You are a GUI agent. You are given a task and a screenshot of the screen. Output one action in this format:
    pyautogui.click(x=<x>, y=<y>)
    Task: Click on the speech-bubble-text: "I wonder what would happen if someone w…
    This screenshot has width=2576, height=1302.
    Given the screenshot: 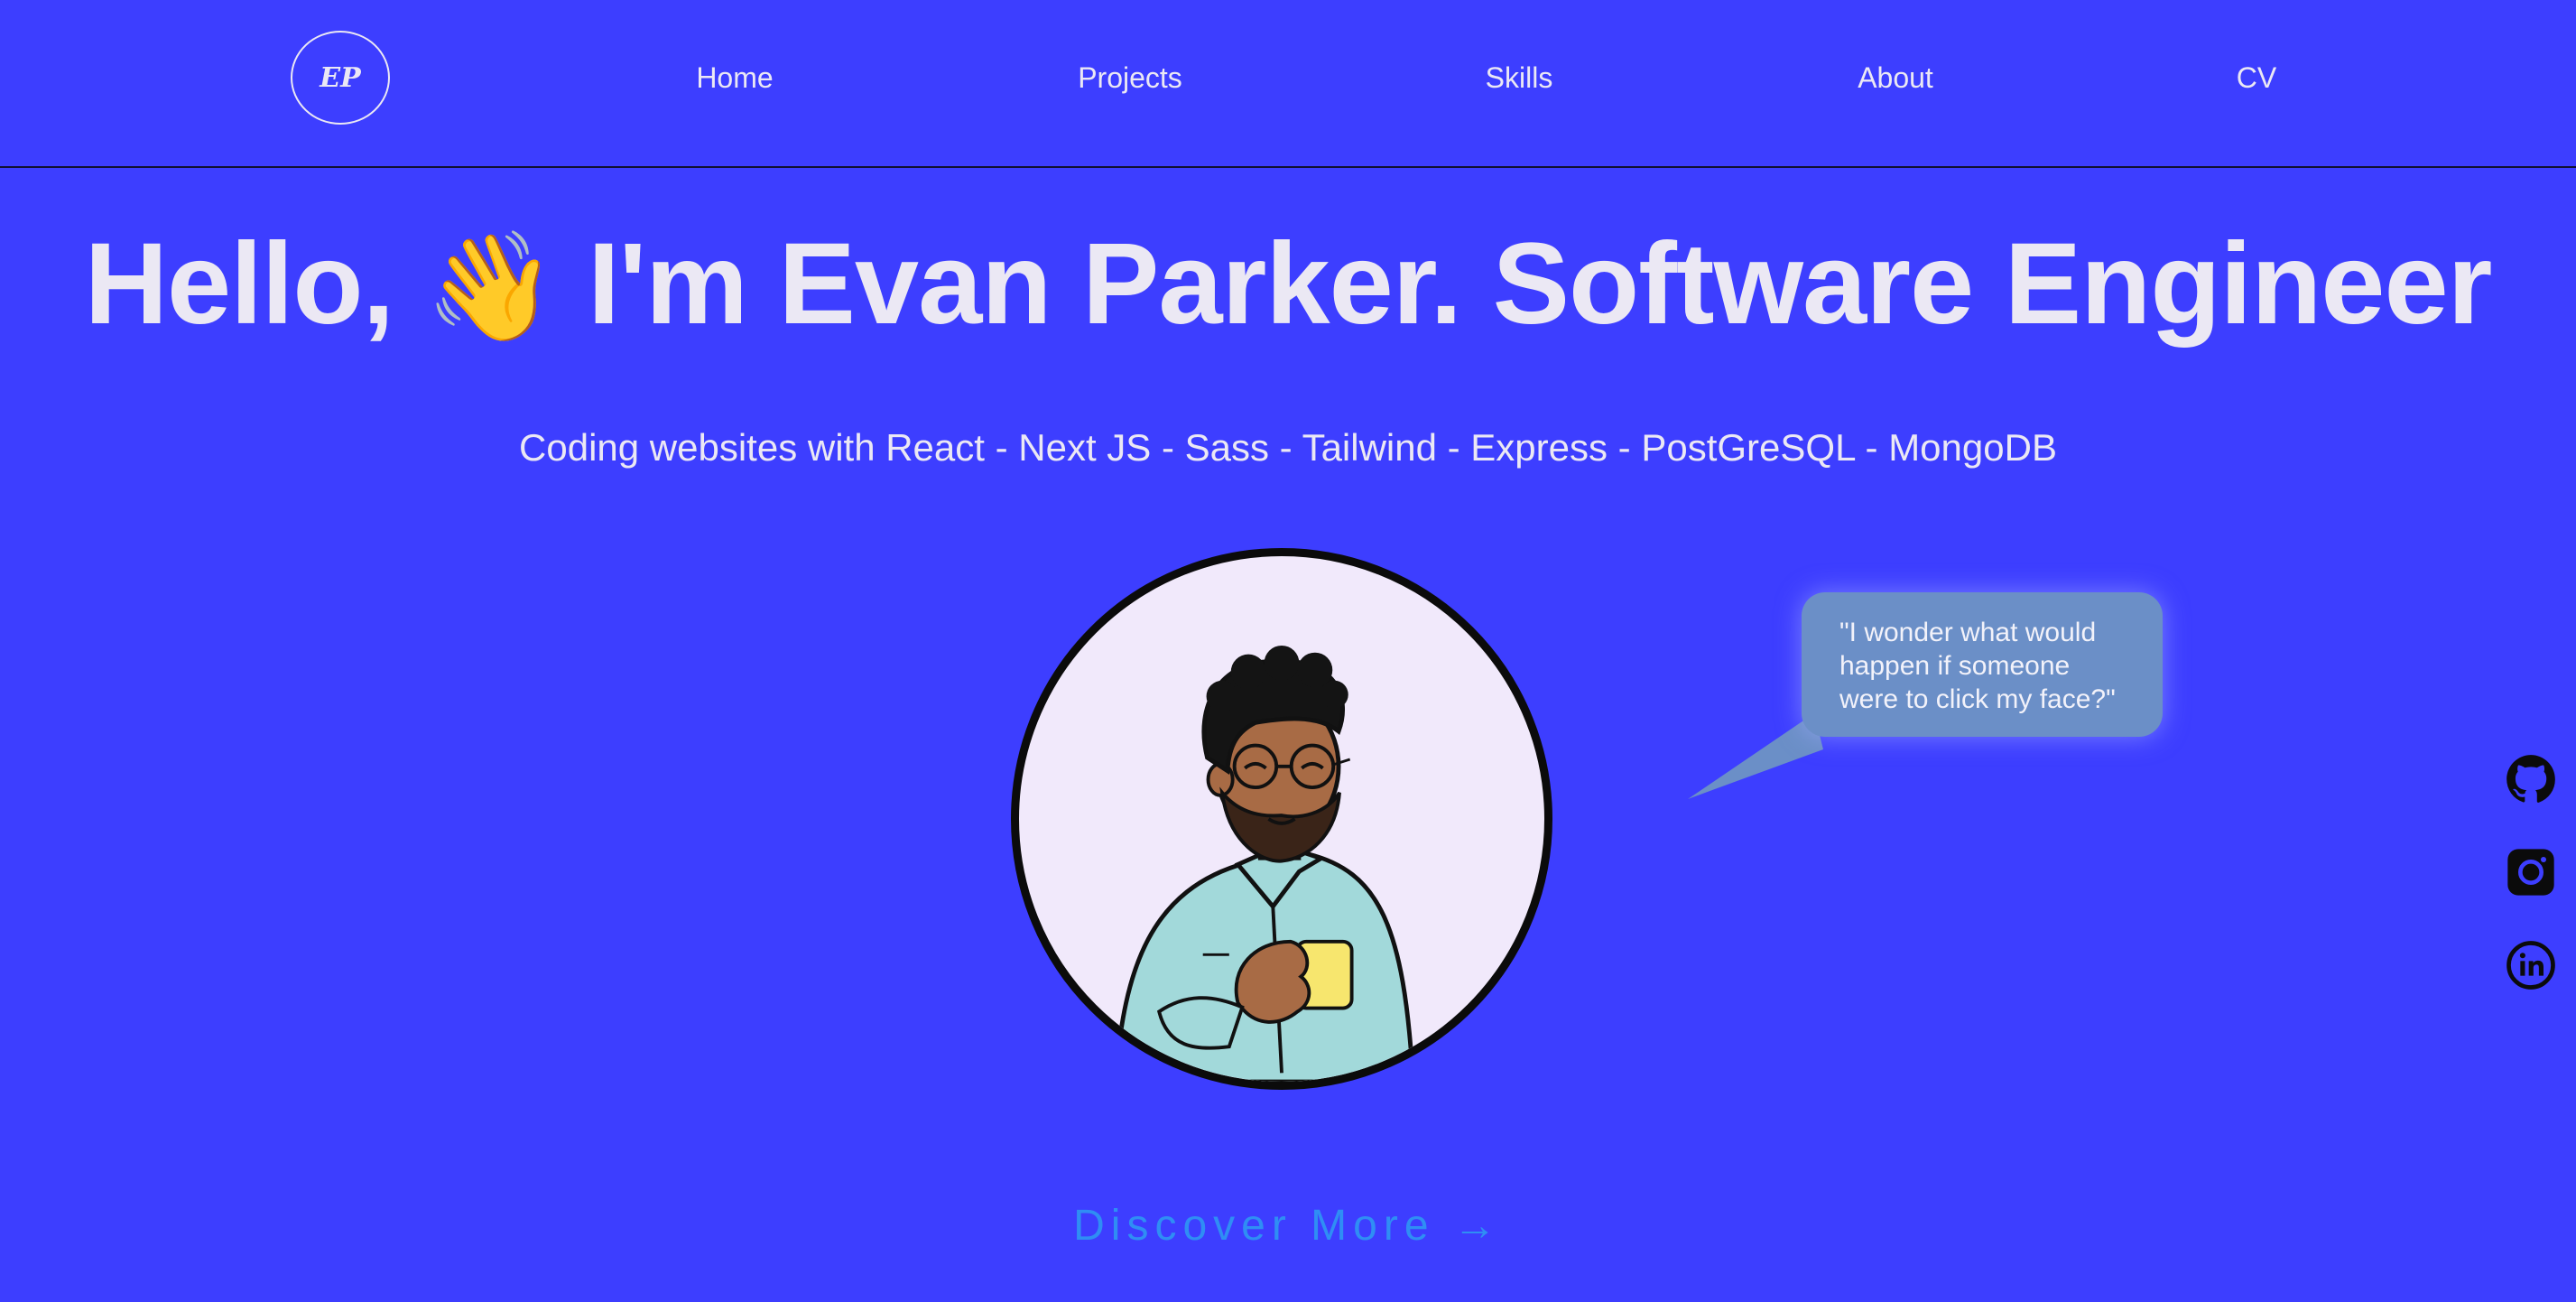 What is the action you would take?
    pyautogui.click(x=1977, y=666)
    